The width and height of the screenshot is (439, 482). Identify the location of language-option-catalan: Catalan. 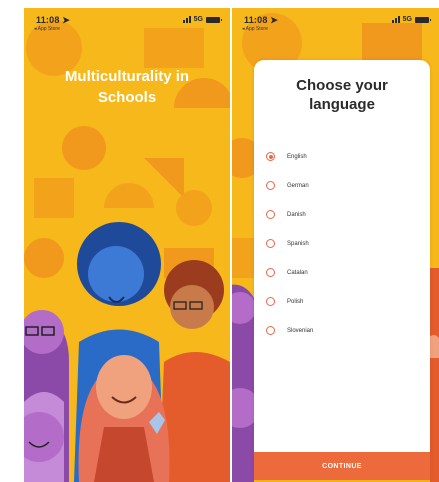
(341, 272).